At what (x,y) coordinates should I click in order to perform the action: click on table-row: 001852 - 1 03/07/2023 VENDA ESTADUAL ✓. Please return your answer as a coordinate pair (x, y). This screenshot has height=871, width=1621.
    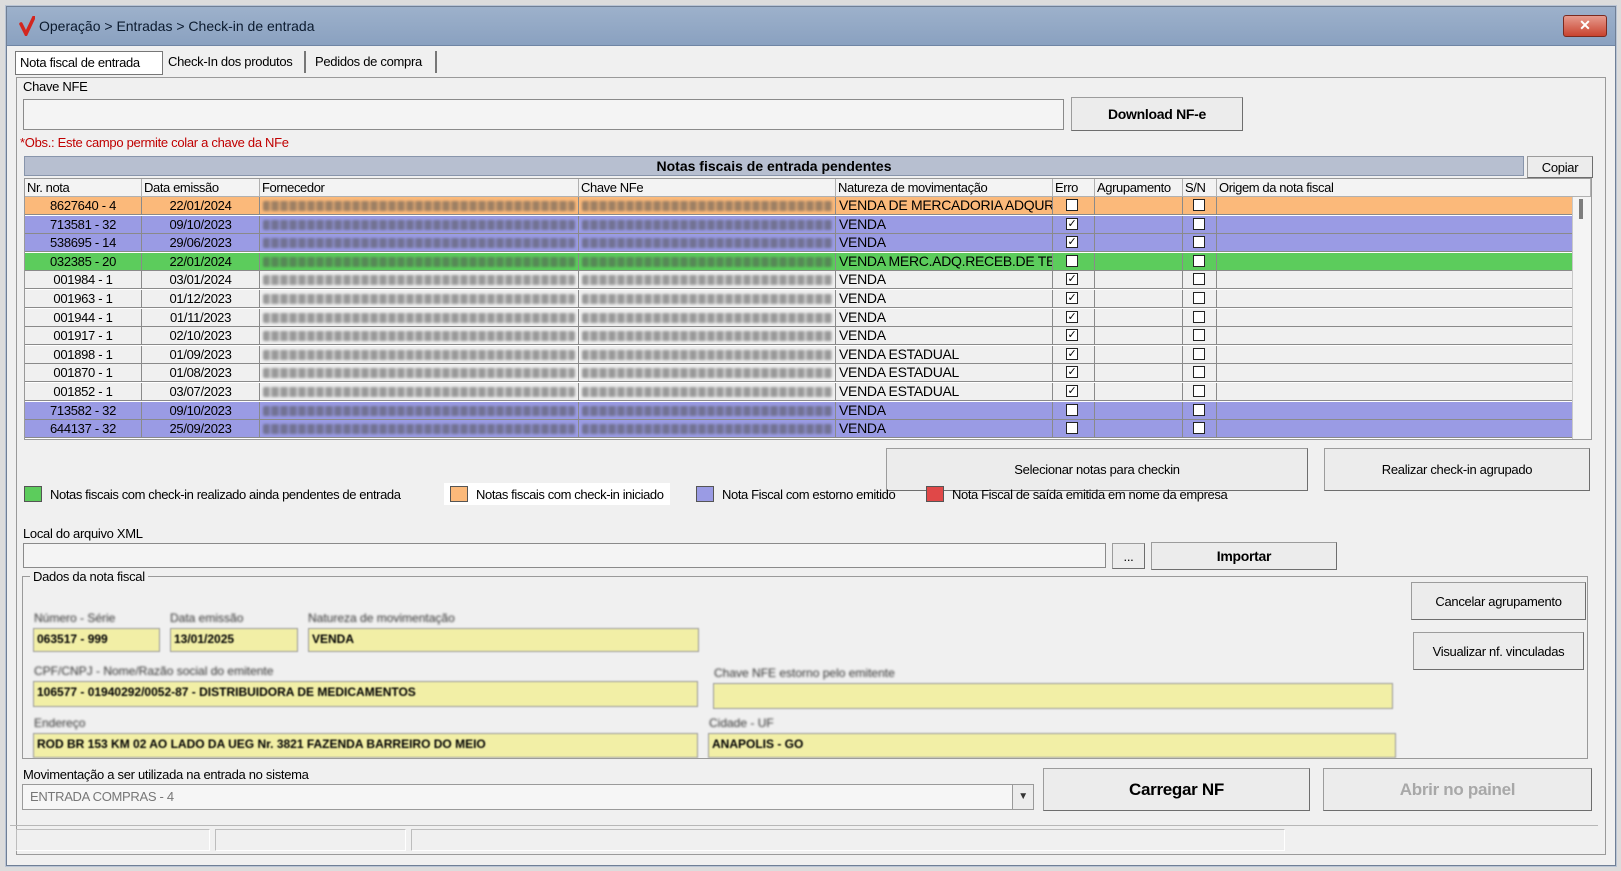
    Looking at the image, I should click on (799, 392).